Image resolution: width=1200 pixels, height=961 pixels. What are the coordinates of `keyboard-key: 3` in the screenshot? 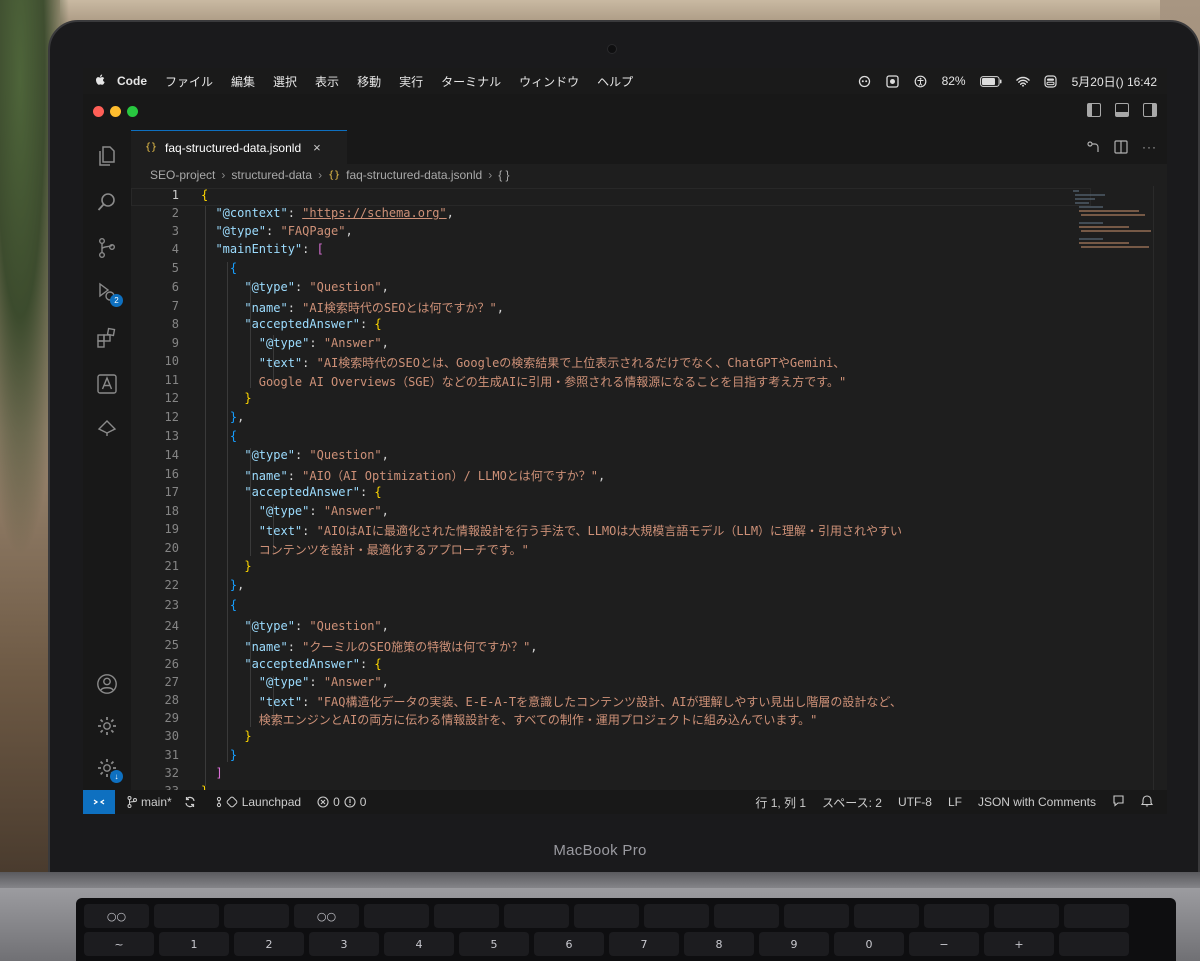 It's located at (344, 944).